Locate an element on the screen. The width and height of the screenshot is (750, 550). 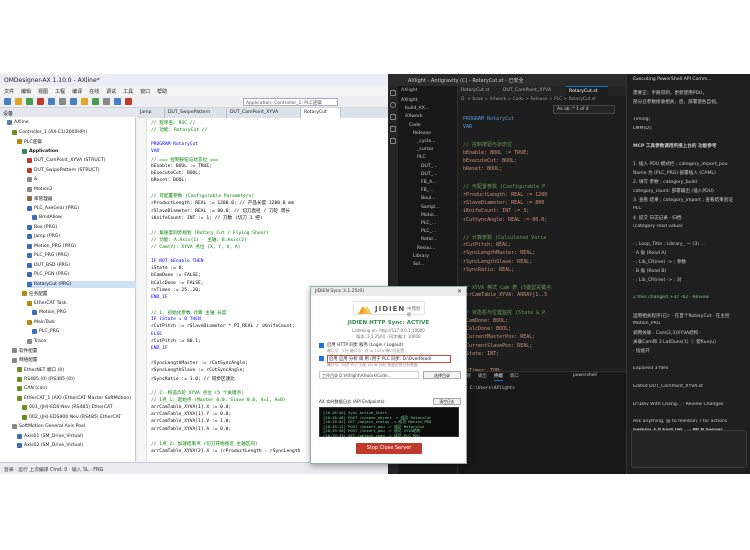
tree-item: 任务配置 is located at coordinates (79, 293).